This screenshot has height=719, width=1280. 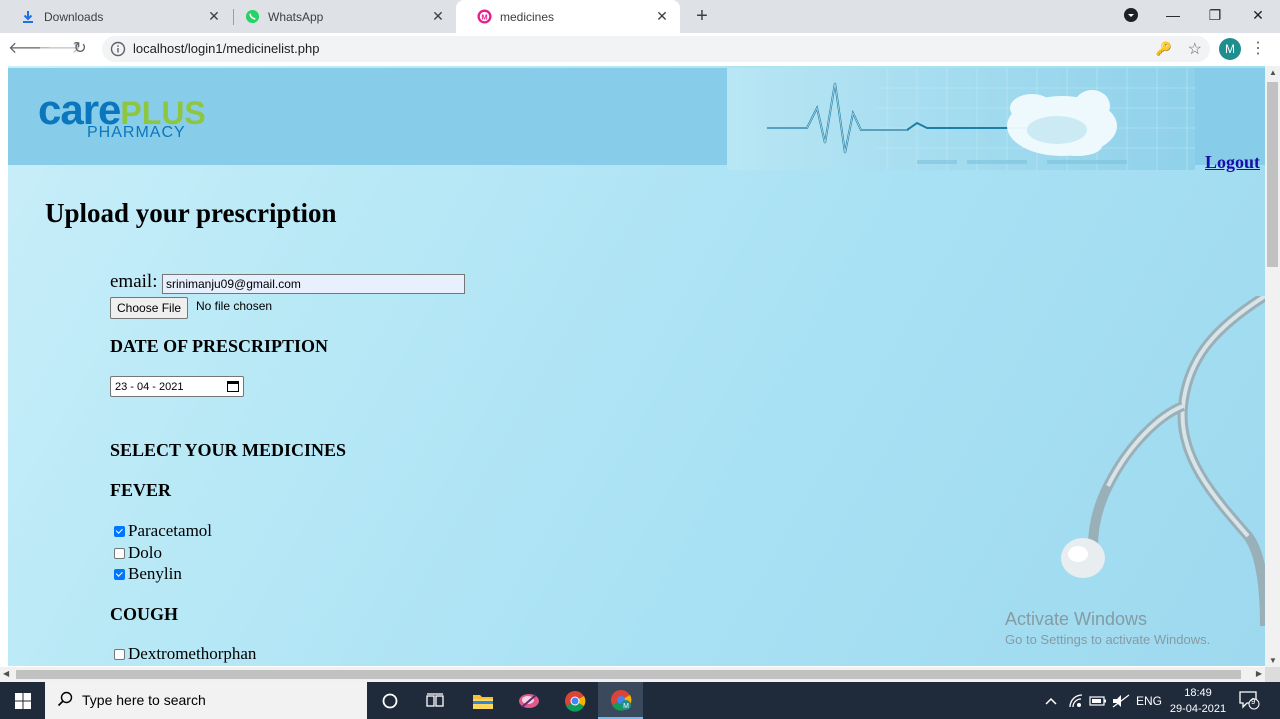 What do you see at coordinates (233, 386) in the screenshot?
I see `calendar-icon` at bounding box center [233, 386].